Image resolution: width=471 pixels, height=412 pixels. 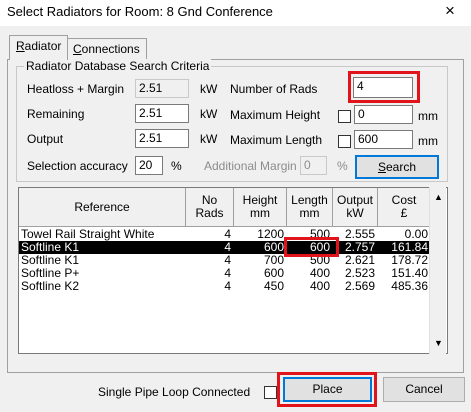 What do you see at coordinates (409, 260) in the screenshot?
I see `cell-cost: 178.72` at bounding box center [409, 260].